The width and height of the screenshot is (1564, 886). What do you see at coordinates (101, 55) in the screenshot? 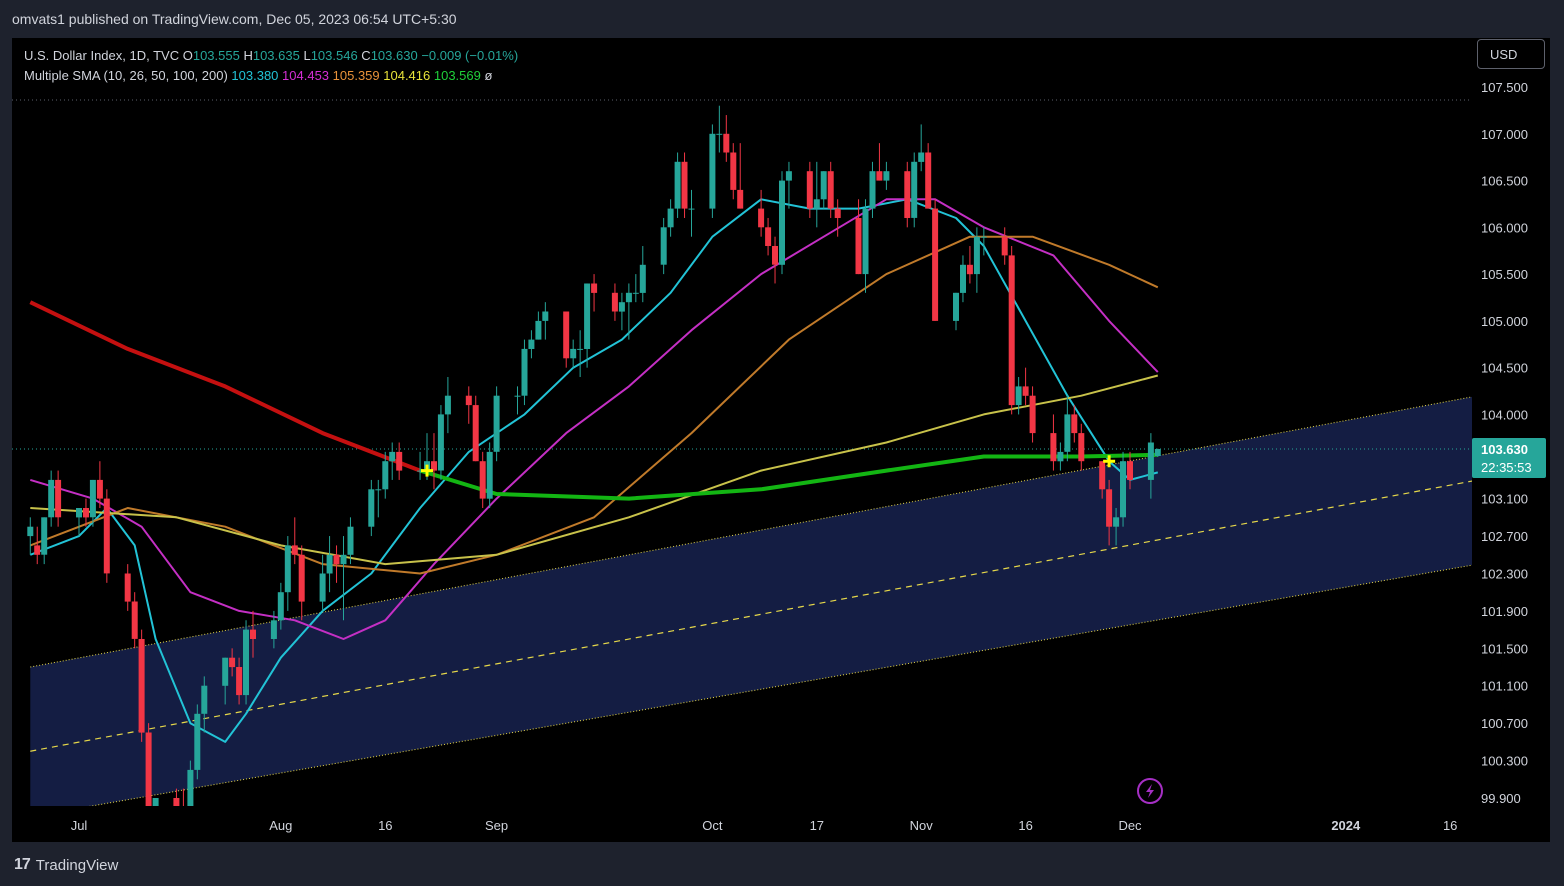
I see `symbol-name: U.S. Dollar Index, 1D, TVC` at bounding box center [101, 55].